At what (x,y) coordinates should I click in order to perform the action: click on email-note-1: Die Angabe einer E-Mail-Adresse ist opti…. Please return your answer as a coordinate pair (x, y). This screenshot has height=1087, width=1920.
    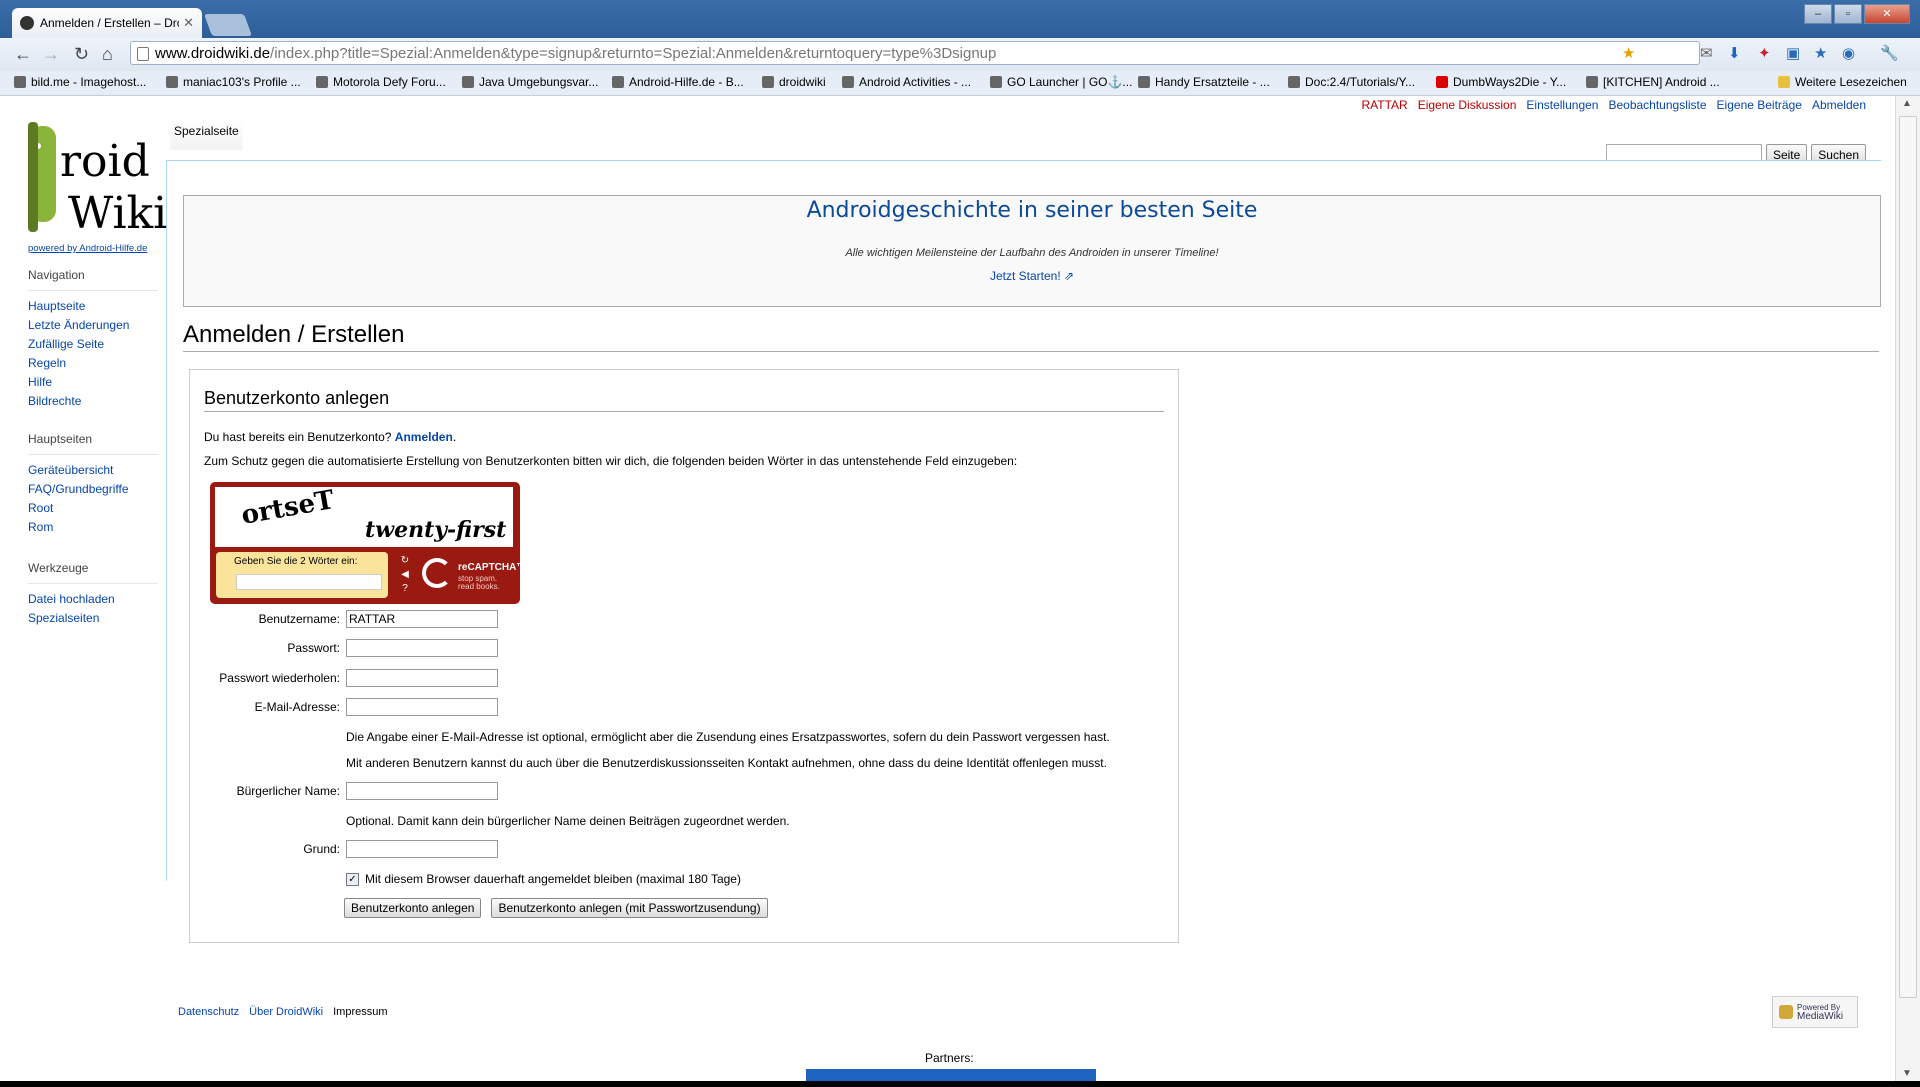
    Looking at the image, I should click on (728, 737).